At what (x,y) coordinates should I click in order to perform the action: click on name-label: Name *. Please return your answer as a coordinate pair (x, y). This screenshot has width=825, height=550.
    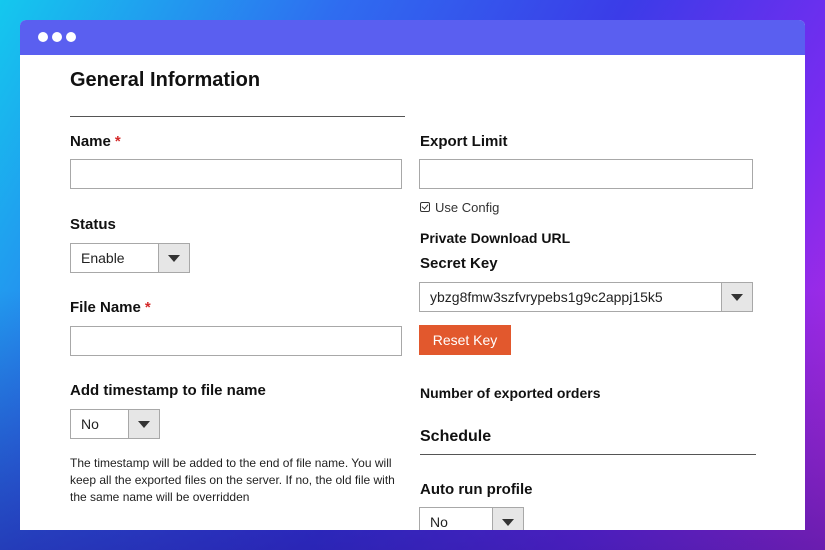
    Looking at the image, I should click on (95, 141).